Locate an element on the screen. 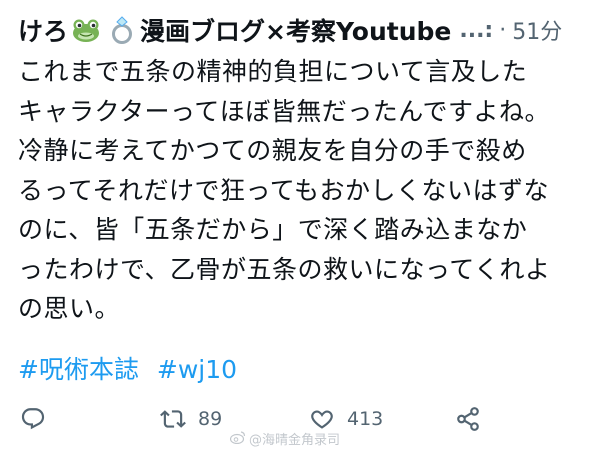 This screenshot has height=459, width=602. share-button is located at coordinates (468, 419).